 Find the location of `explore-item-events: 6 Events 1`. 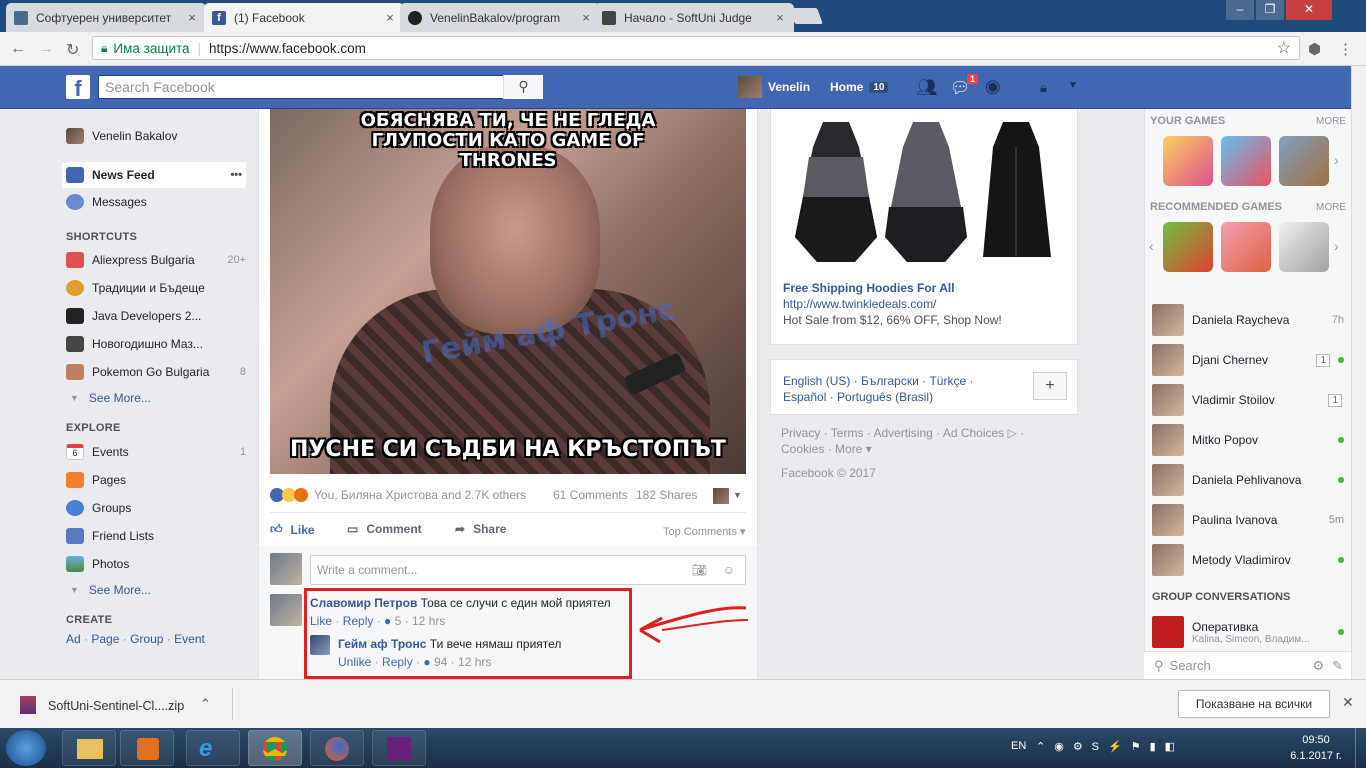

explore-item-events: 6 Events 1 is located at coordinates (156, 452).